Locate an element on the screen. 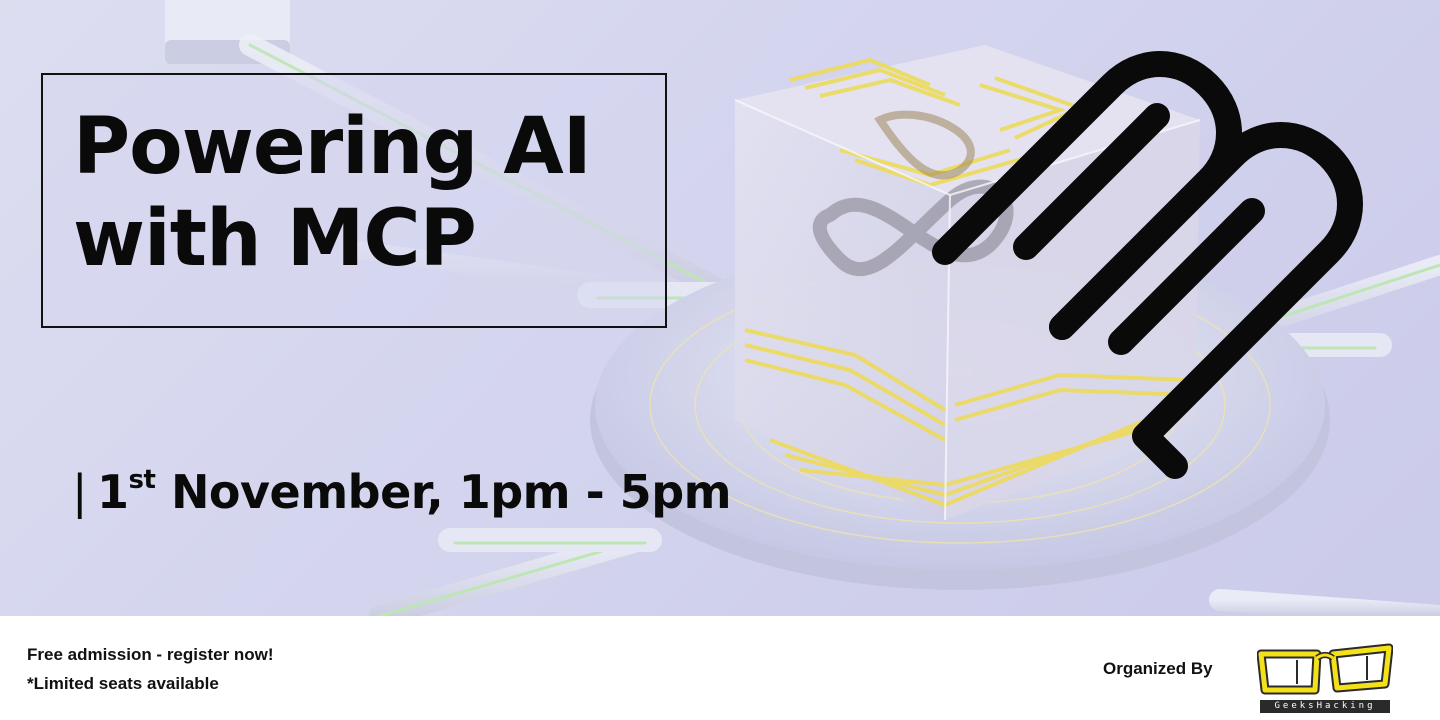 This screenshot has width=1440, height=720. event-date: | 1st November, 1pm - 5pm is located at coordinates (402, 492).